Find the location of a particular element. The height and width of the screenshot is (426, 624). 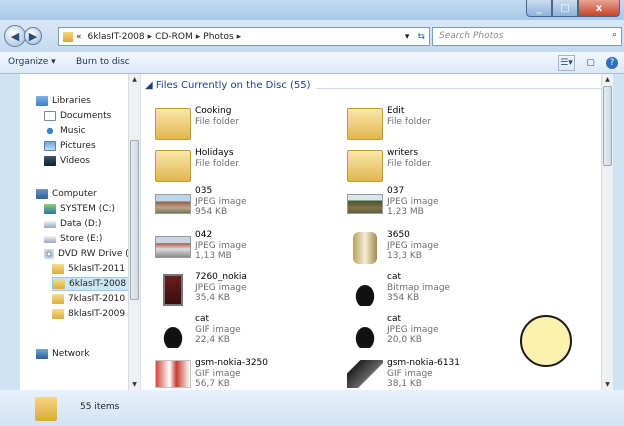

sidebar-item-folder-selected: 6klasIT-2008 is located at coordinates (93, 284).